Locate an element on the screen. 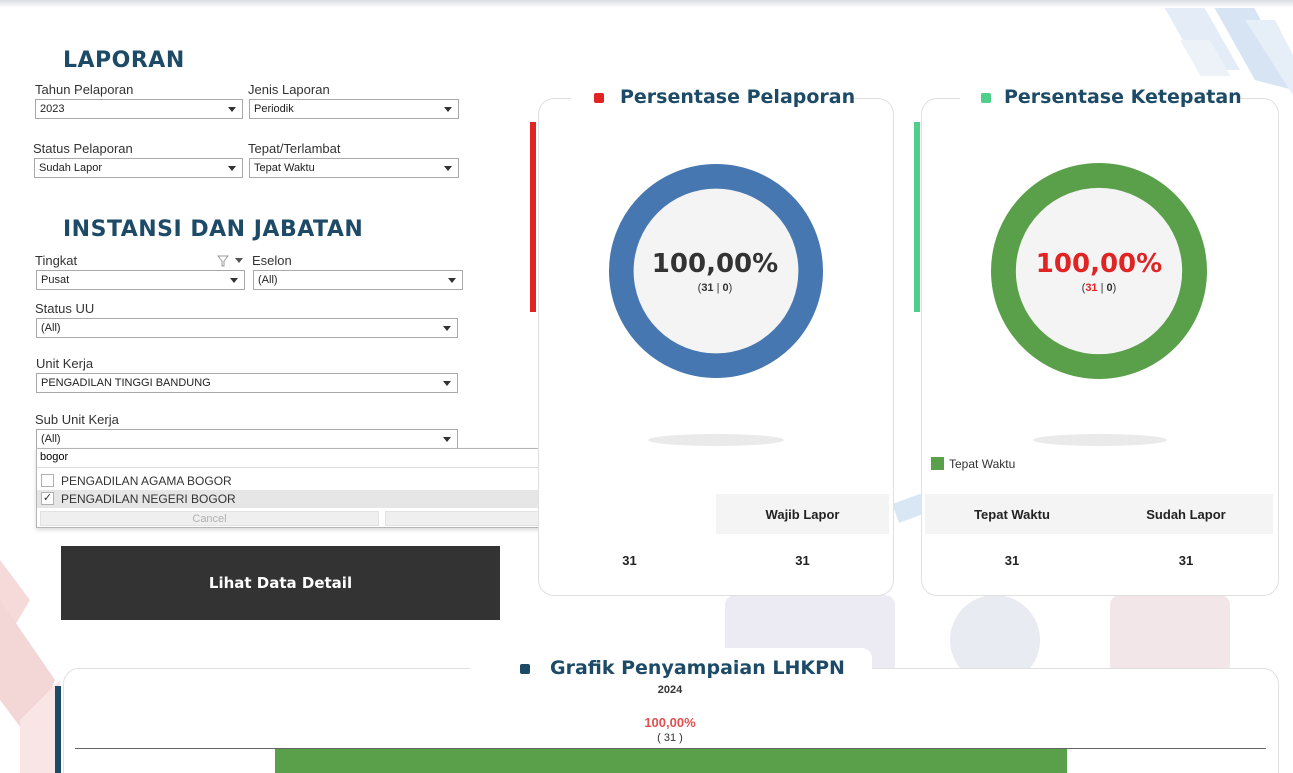  unit-kerja-select: PENGADILAN TINGGI BANDUNG is located at coordinates (247, 383).